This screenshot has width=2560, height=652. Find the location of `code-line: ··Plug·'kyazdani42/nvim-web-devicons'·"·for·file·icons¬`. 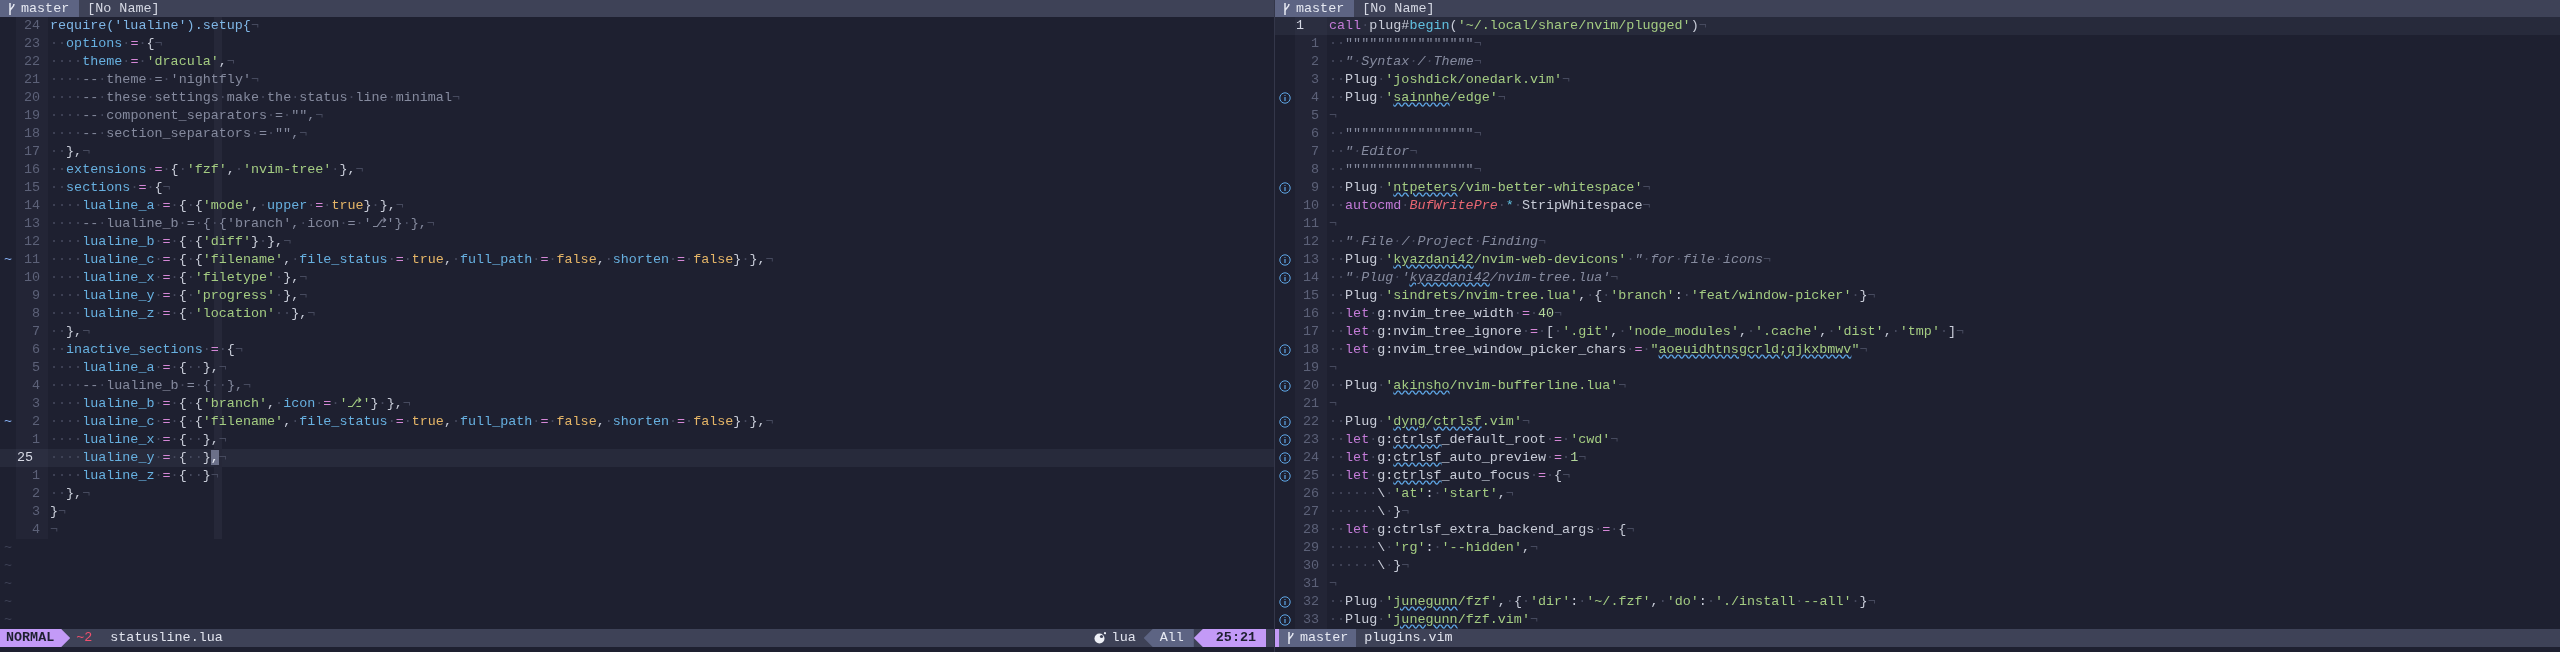

code-line: ··Plug·'kyazdani42/nvim-web-devicons'·"·for·file·icons¬ is located at coordinates (1550, 260).